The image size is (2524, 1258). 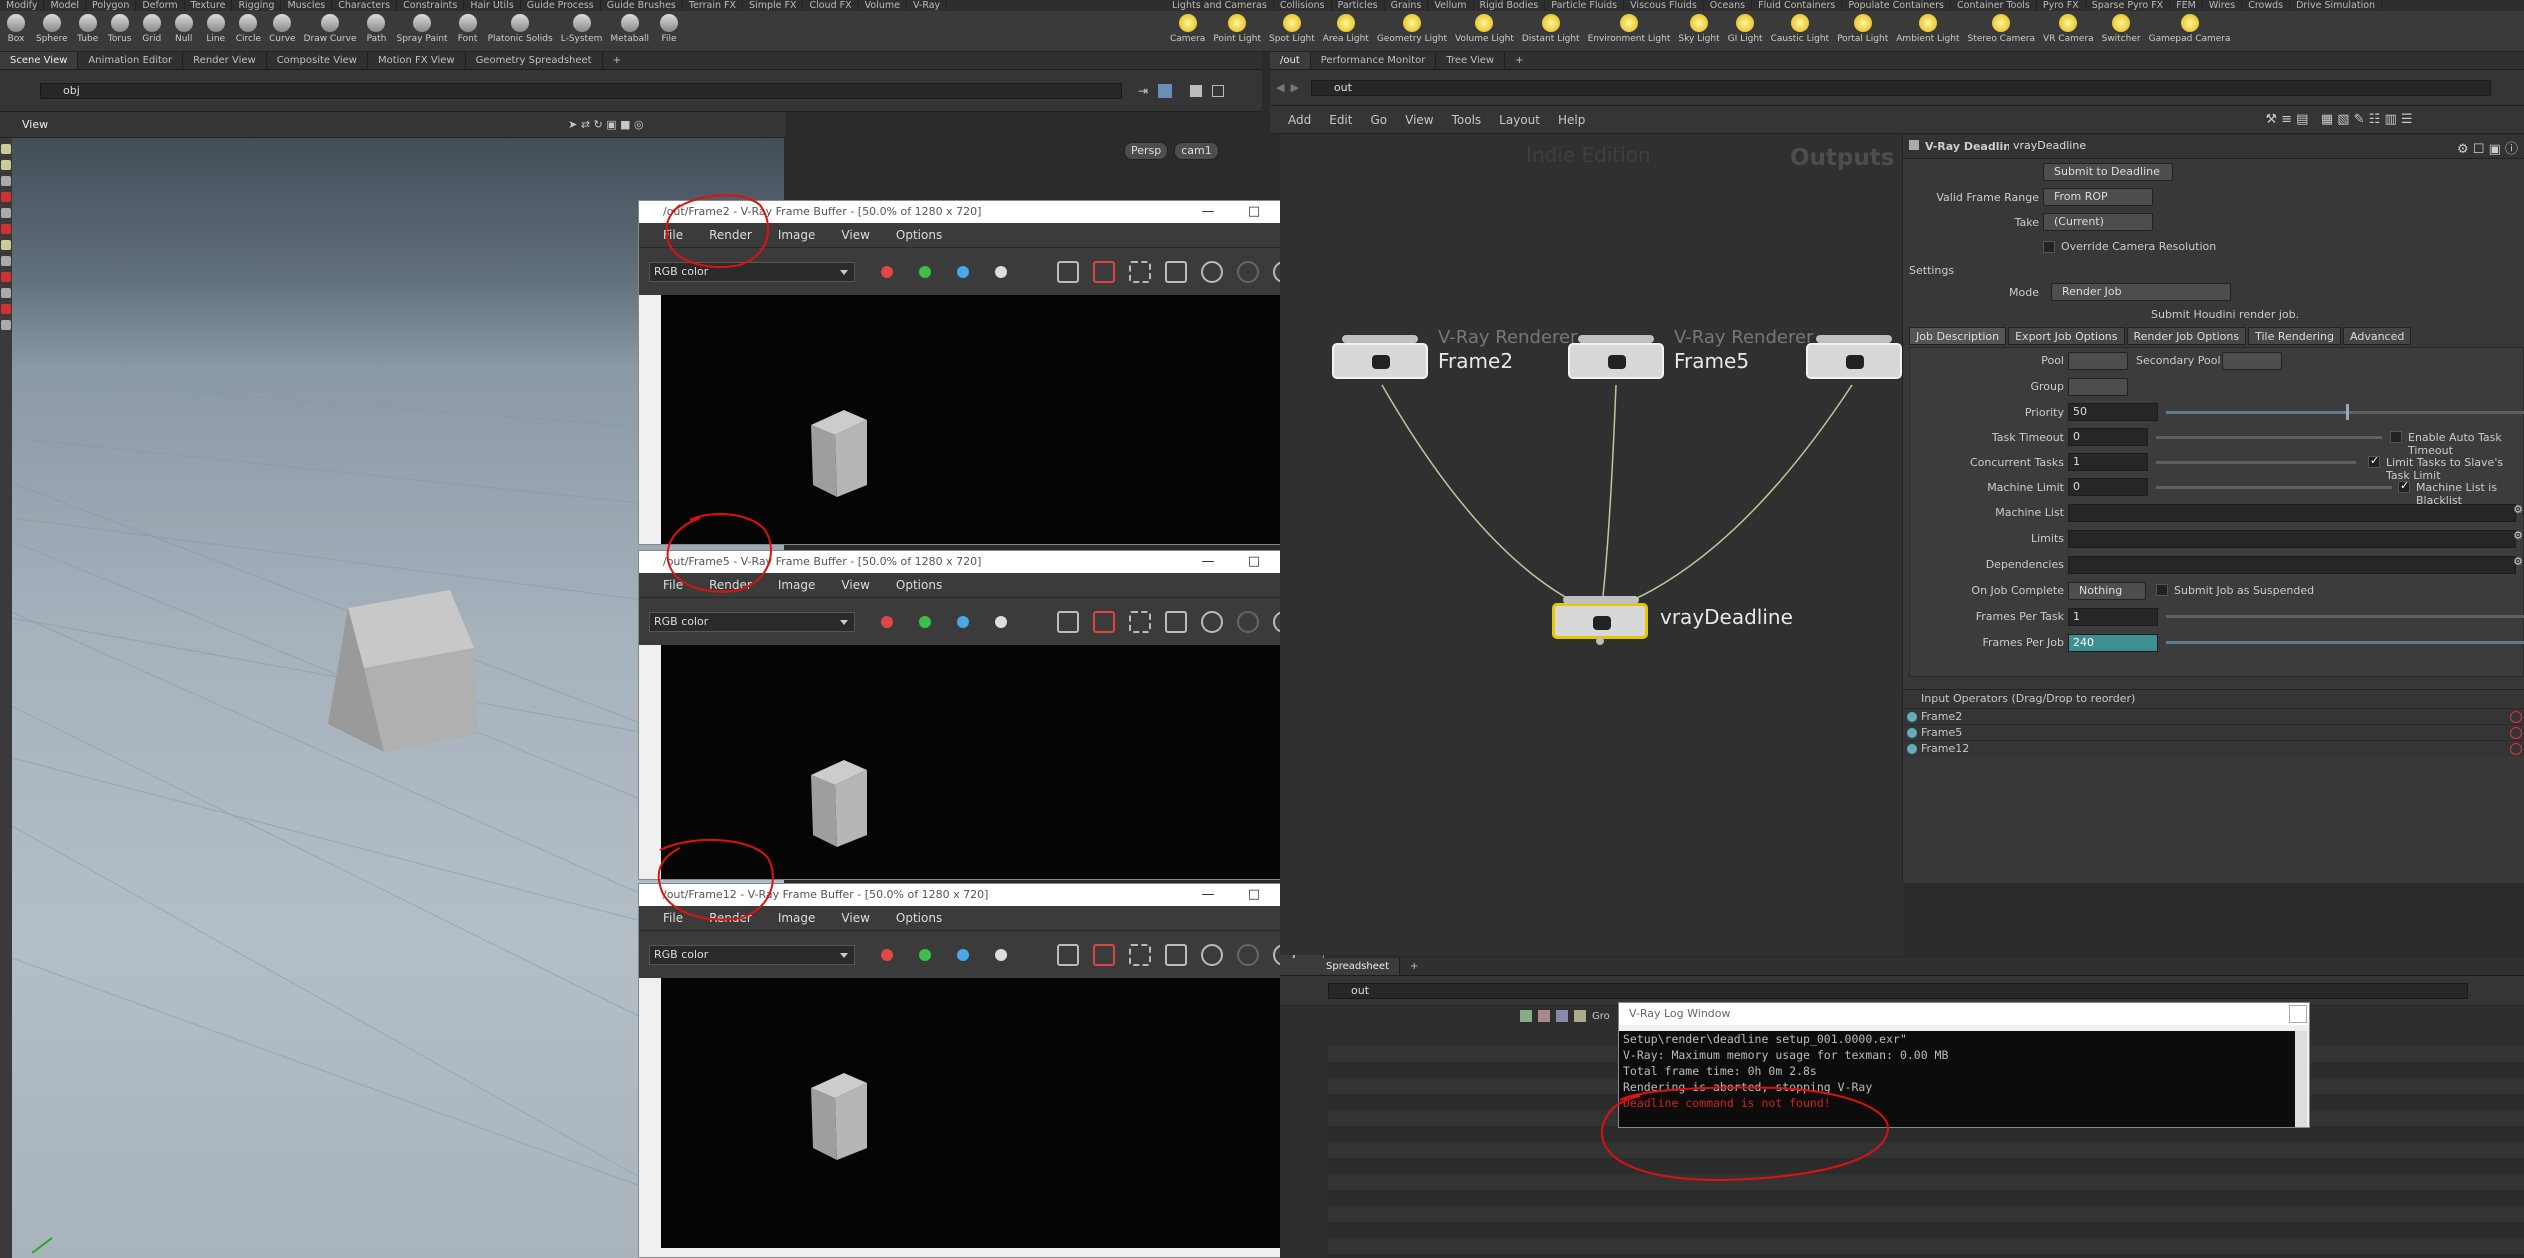 I want to click on tab-geometry-spreadsheet: Geometry Spreadsheet, so click(x=534, y=60).